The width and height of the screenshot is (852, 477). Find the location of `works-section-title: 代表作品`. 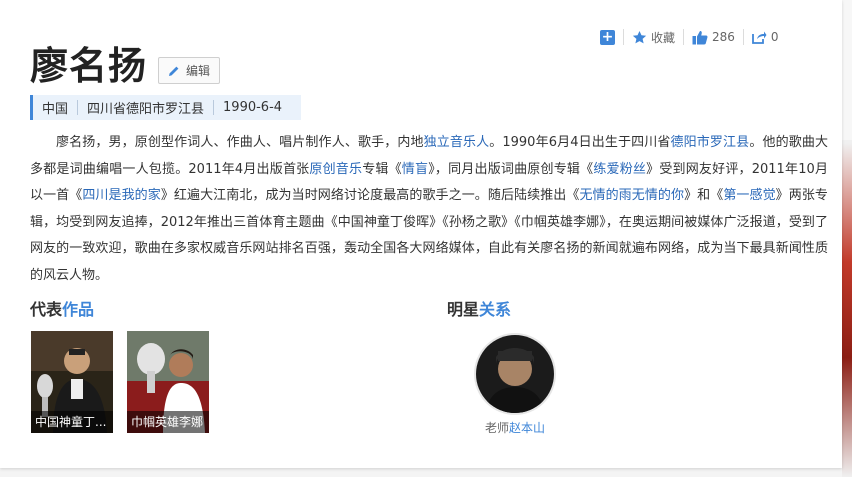

works-section-title: 代表作品 is located at coordinates (62, 308).